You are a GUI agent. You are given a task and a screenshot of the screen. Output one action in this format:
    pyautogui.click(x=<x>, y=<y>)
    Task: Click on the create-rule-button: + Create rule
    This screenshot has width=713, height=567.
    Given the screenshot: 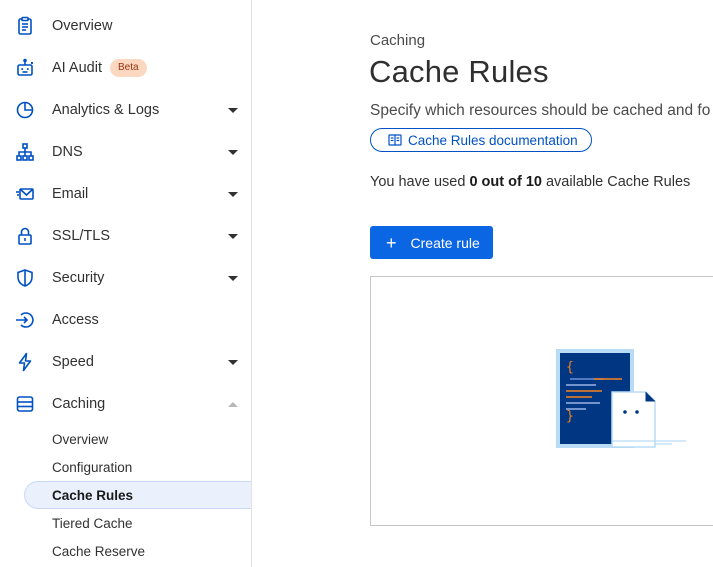 What is the action you would take?
    pyautogui.click(x=431, y=242)
    